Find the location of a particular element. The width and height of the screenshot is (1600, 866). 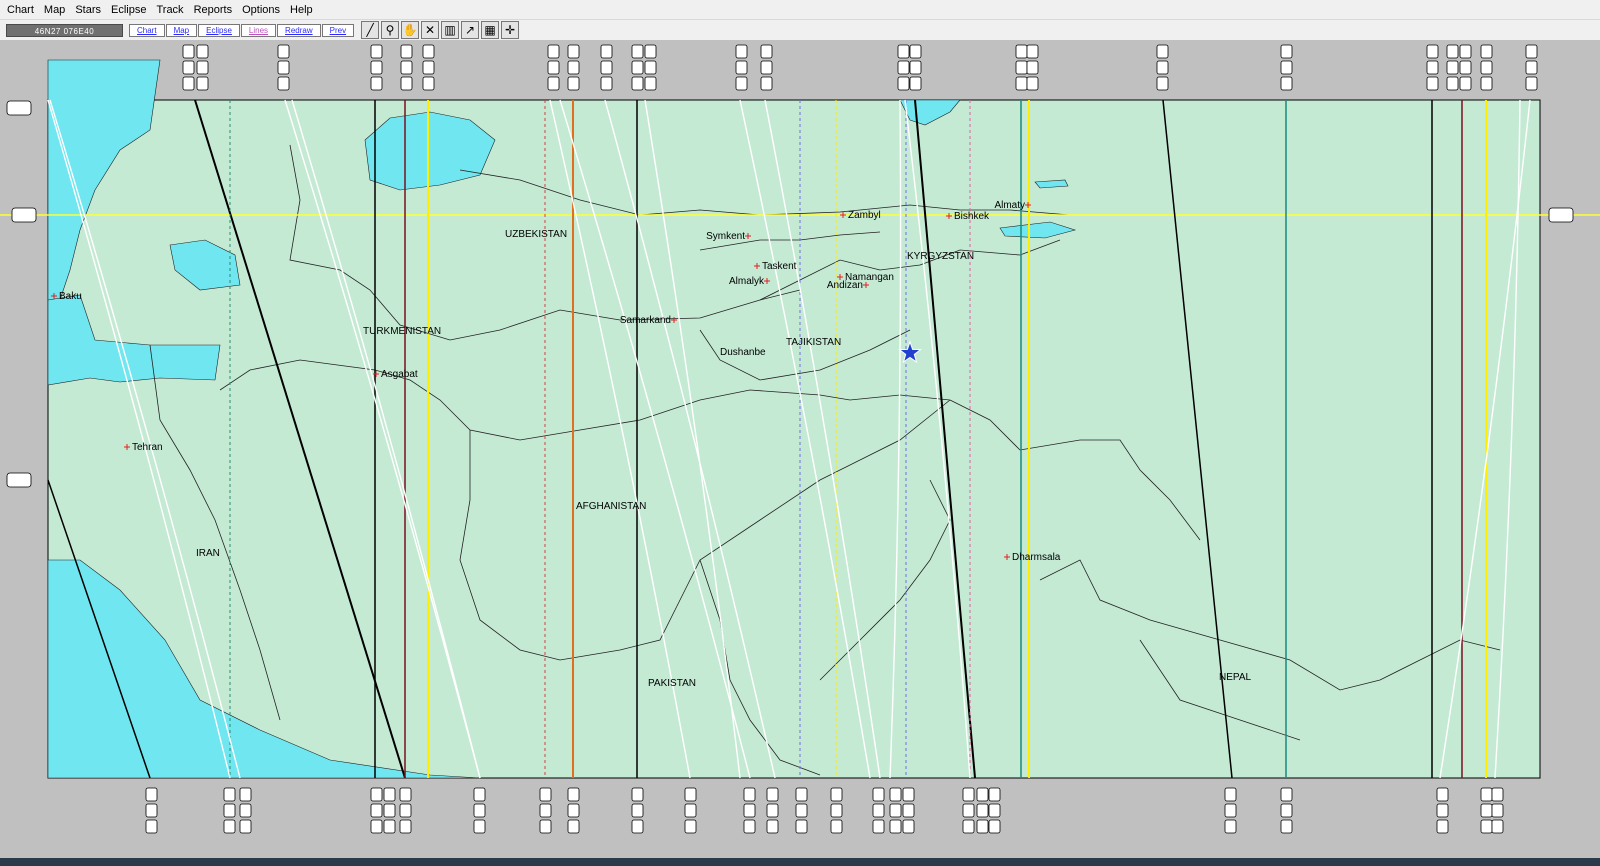

cross-icon: ✕ is located at coordinates (430, 30).